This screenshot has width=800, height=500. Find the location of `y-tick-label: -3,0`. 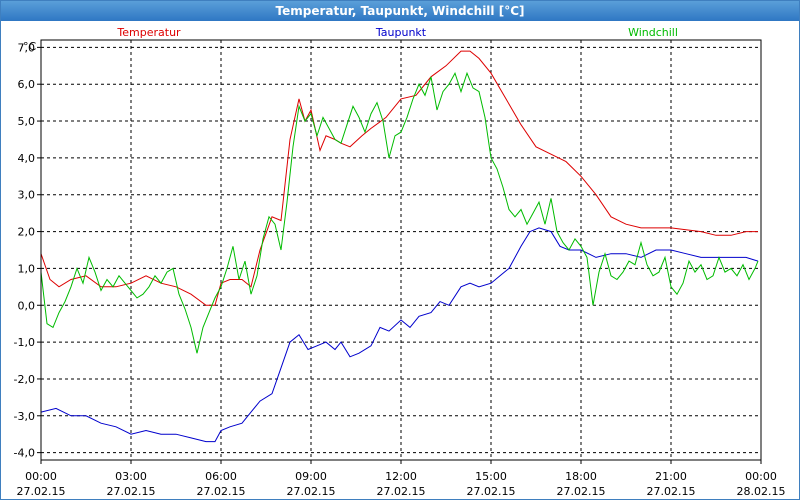

y-tick-label: -3,0 is located at coordinates (24, 416).